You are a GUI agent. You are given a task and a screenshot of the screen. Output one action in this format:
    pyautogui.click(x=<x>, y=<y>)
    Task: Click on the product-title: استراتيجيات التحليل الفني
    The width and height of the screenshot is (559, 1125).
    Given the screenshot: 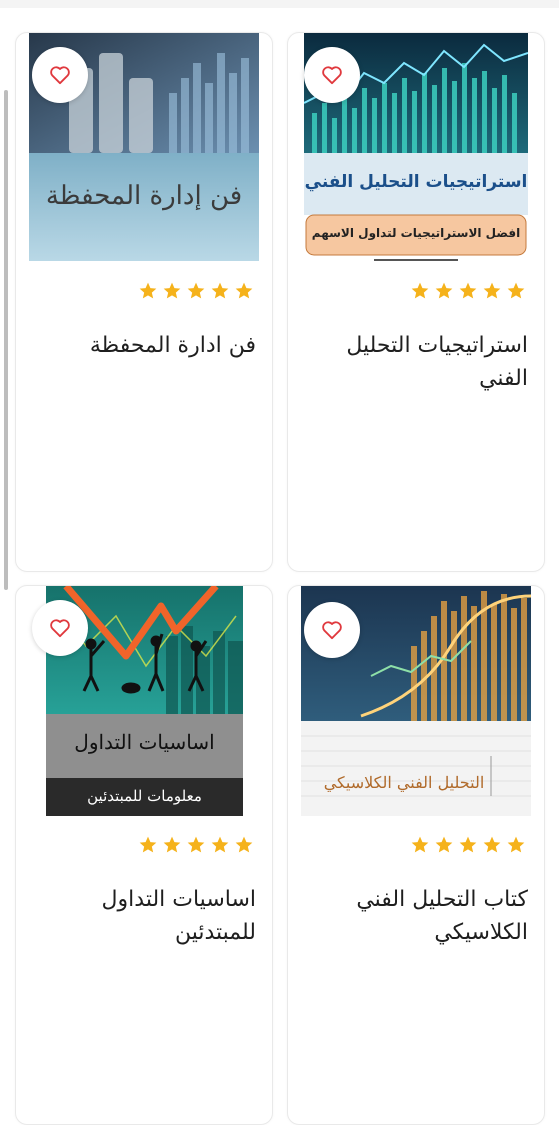 What is the action you would take?
    pyautogui.click(x=418, y=362)
    